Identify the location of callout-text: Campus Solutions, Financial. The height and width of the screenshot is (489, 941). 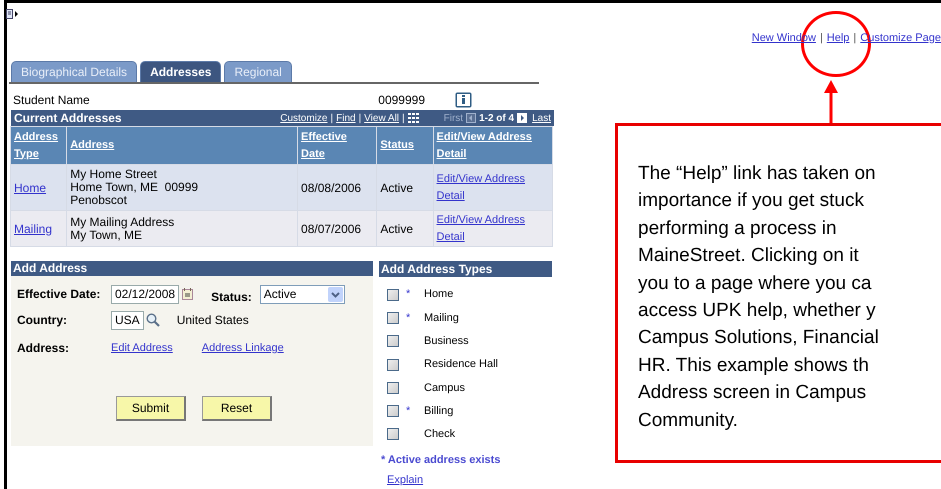
(758, 338).